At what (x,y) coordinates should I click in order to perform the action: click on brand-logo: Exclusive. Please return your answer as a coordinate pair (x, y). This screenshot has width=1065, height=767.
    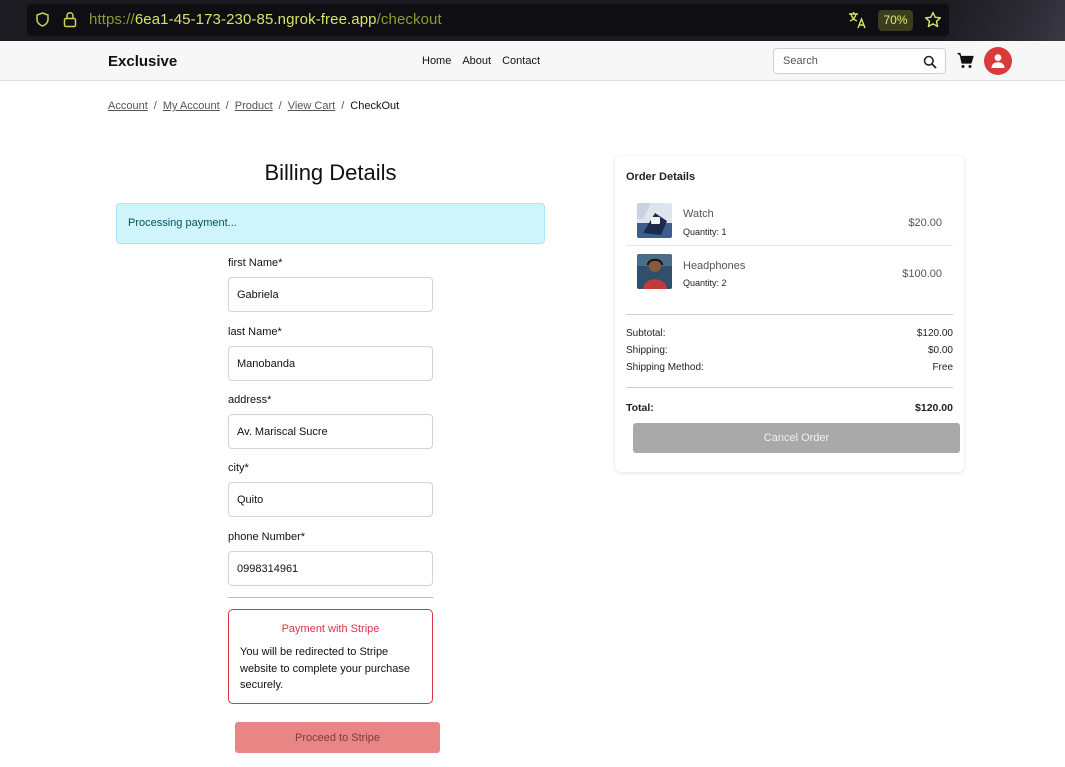
    Looking at the image, I should click on (142, 61).